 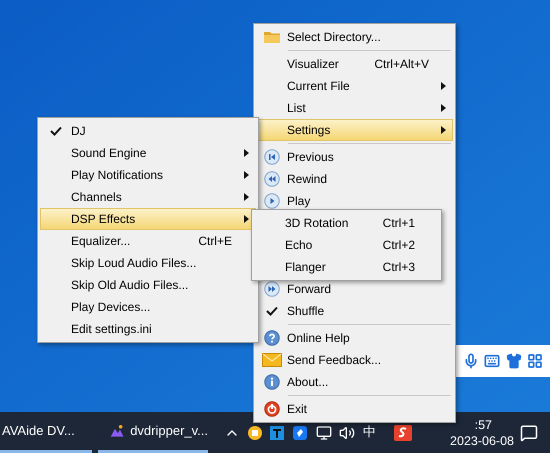 What do you see at coordinates (346, 245) in the screenshot?
I see `menu-item: Echo Ctrl+2` at bounding box center [346, 245].